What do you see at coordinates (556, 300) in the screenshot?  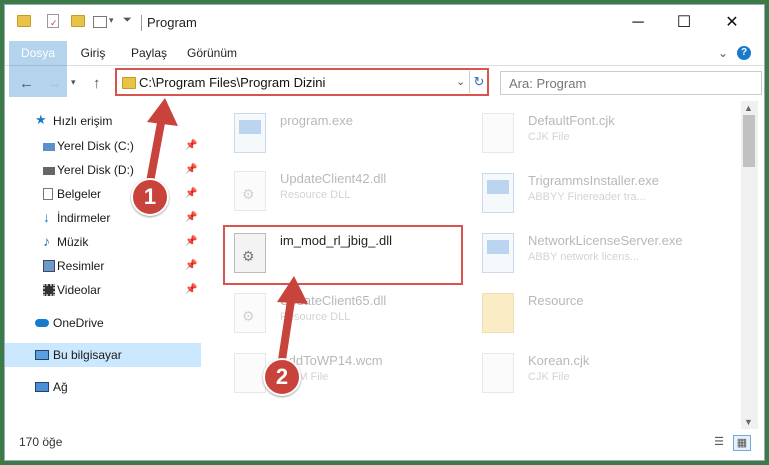 I see `file-name: Resource` at bounding box center [556, 300].